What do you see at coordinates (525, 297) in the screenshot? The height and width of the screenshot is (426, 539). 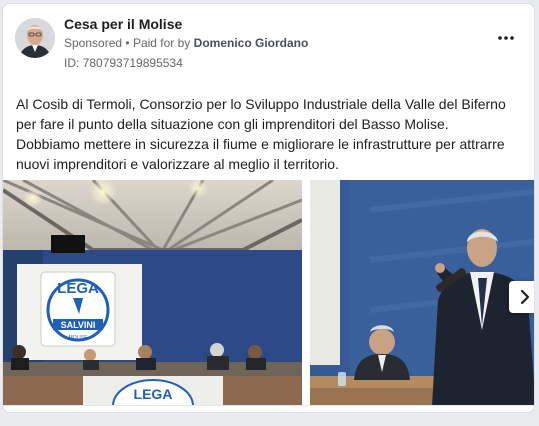 I see `chevron-right-icon` at bounding box center [525, 297].